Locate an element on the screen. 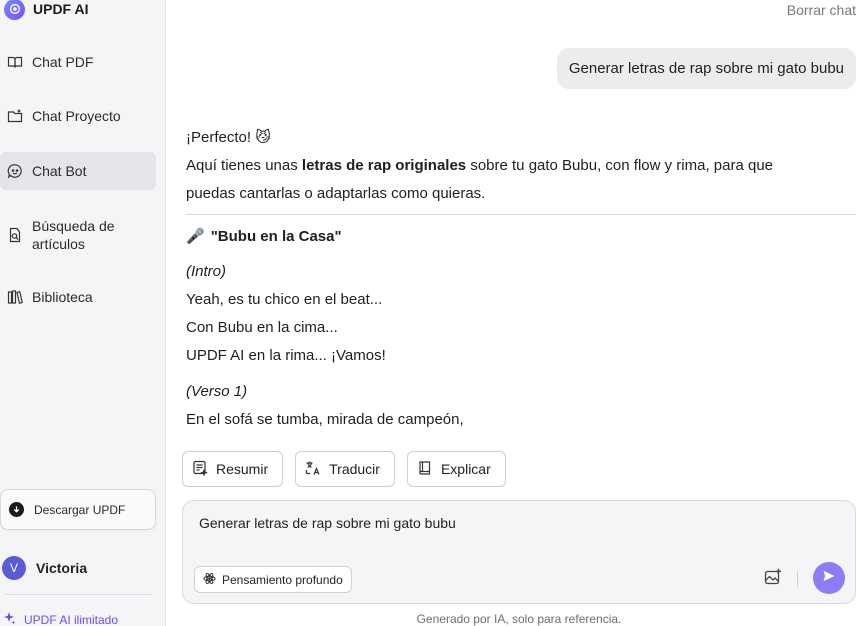  sidebar-item-chat-proyecto: Chat Proyecto is located at coordinates (78, 116).